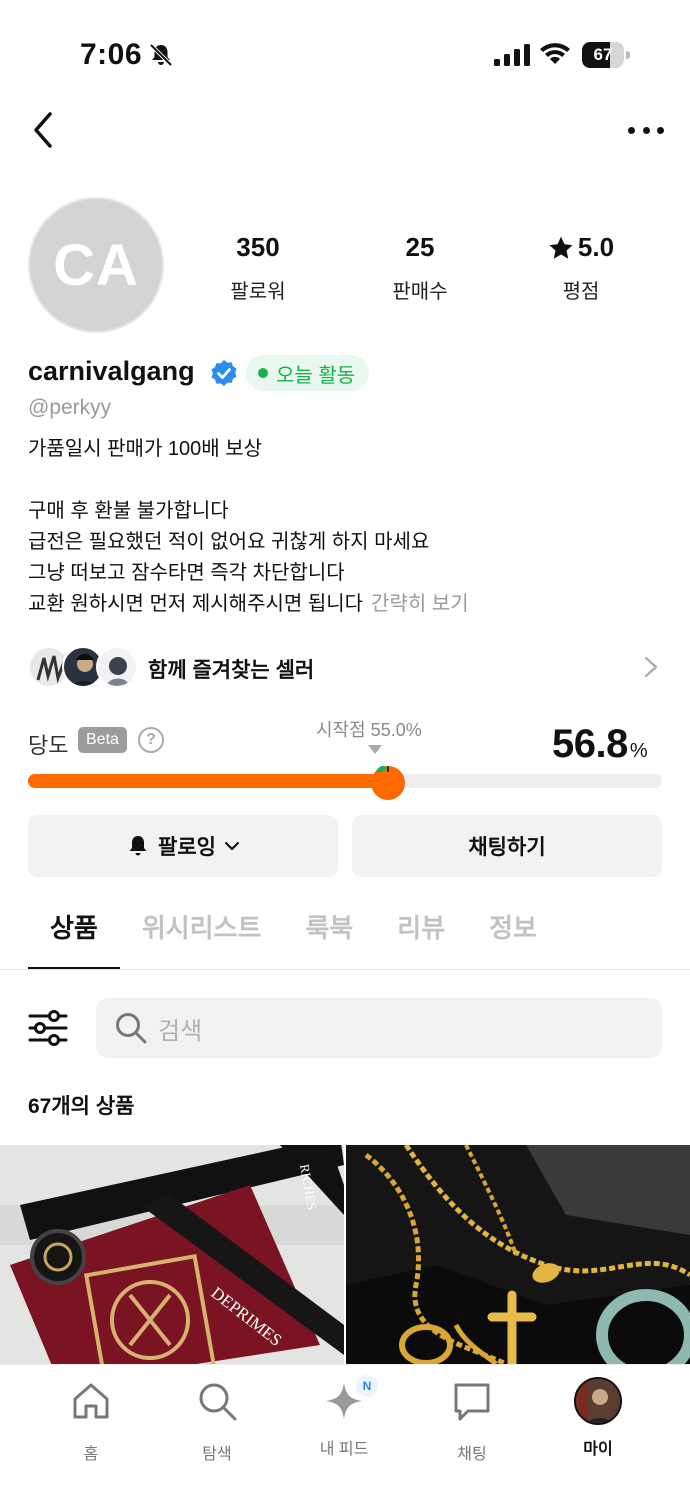 The width and height of the screenshot is (690, 1500). I want to click on active-badge-label: 오늘 활동, so click(316, 375).